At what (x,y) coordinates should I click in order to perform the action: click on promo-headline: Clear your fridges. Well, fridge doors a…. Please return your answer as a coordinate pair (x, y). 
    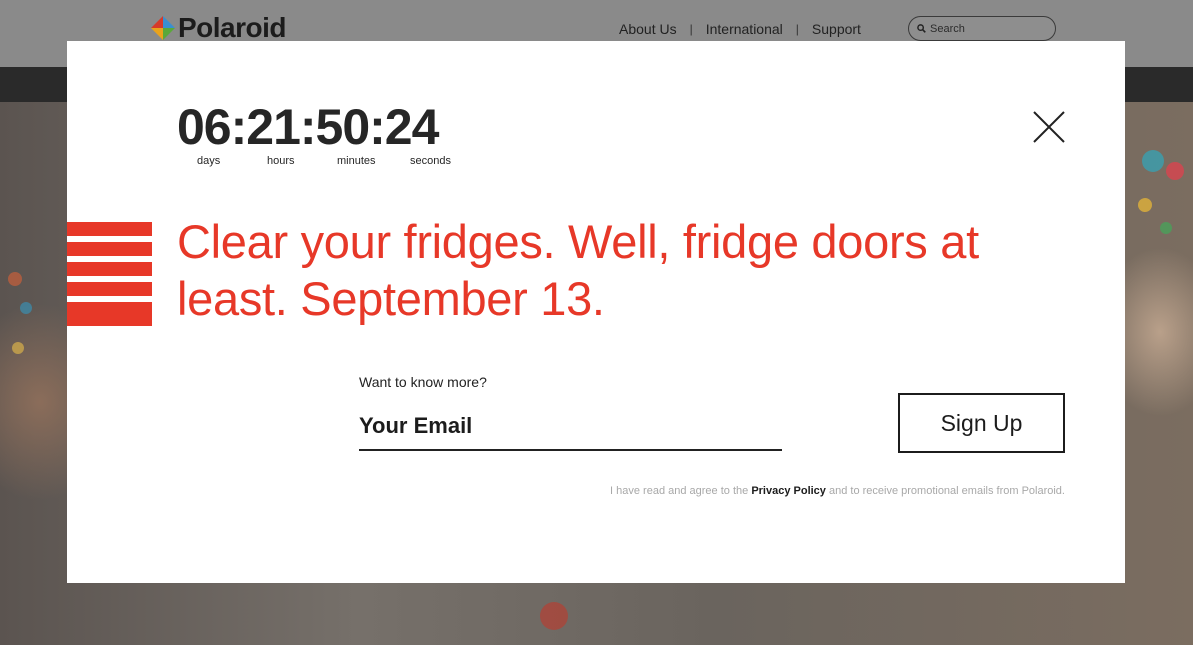
    Looking at the image, I should click on (578, 270).